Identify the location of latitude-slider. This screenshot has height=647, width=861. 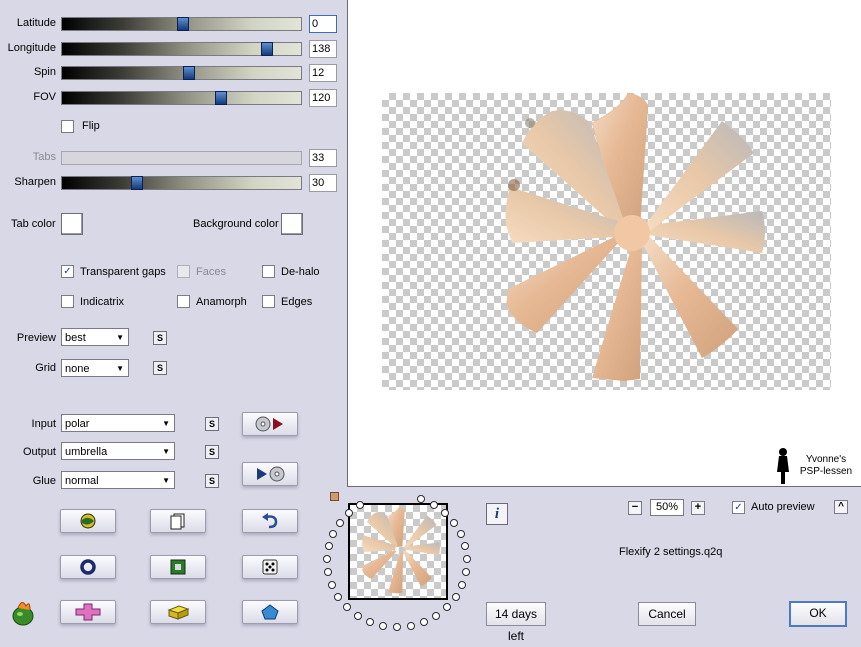
(181, 24).